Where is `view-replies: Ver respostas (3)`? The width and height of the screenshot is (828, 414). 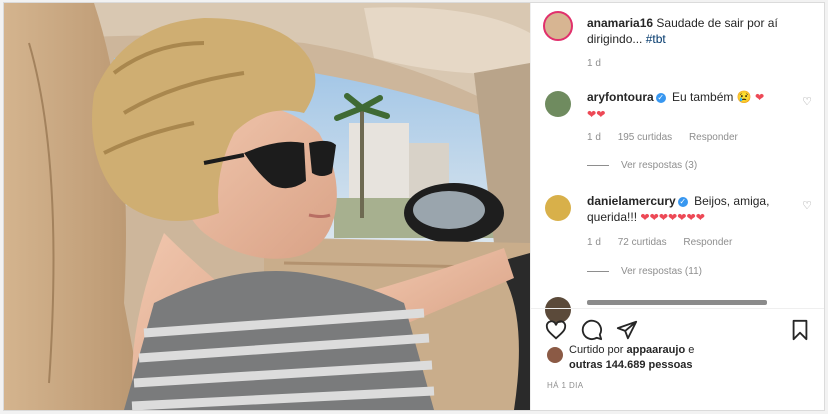 view-replies: Ver respostas (3) is located at coordinates (642, 165).